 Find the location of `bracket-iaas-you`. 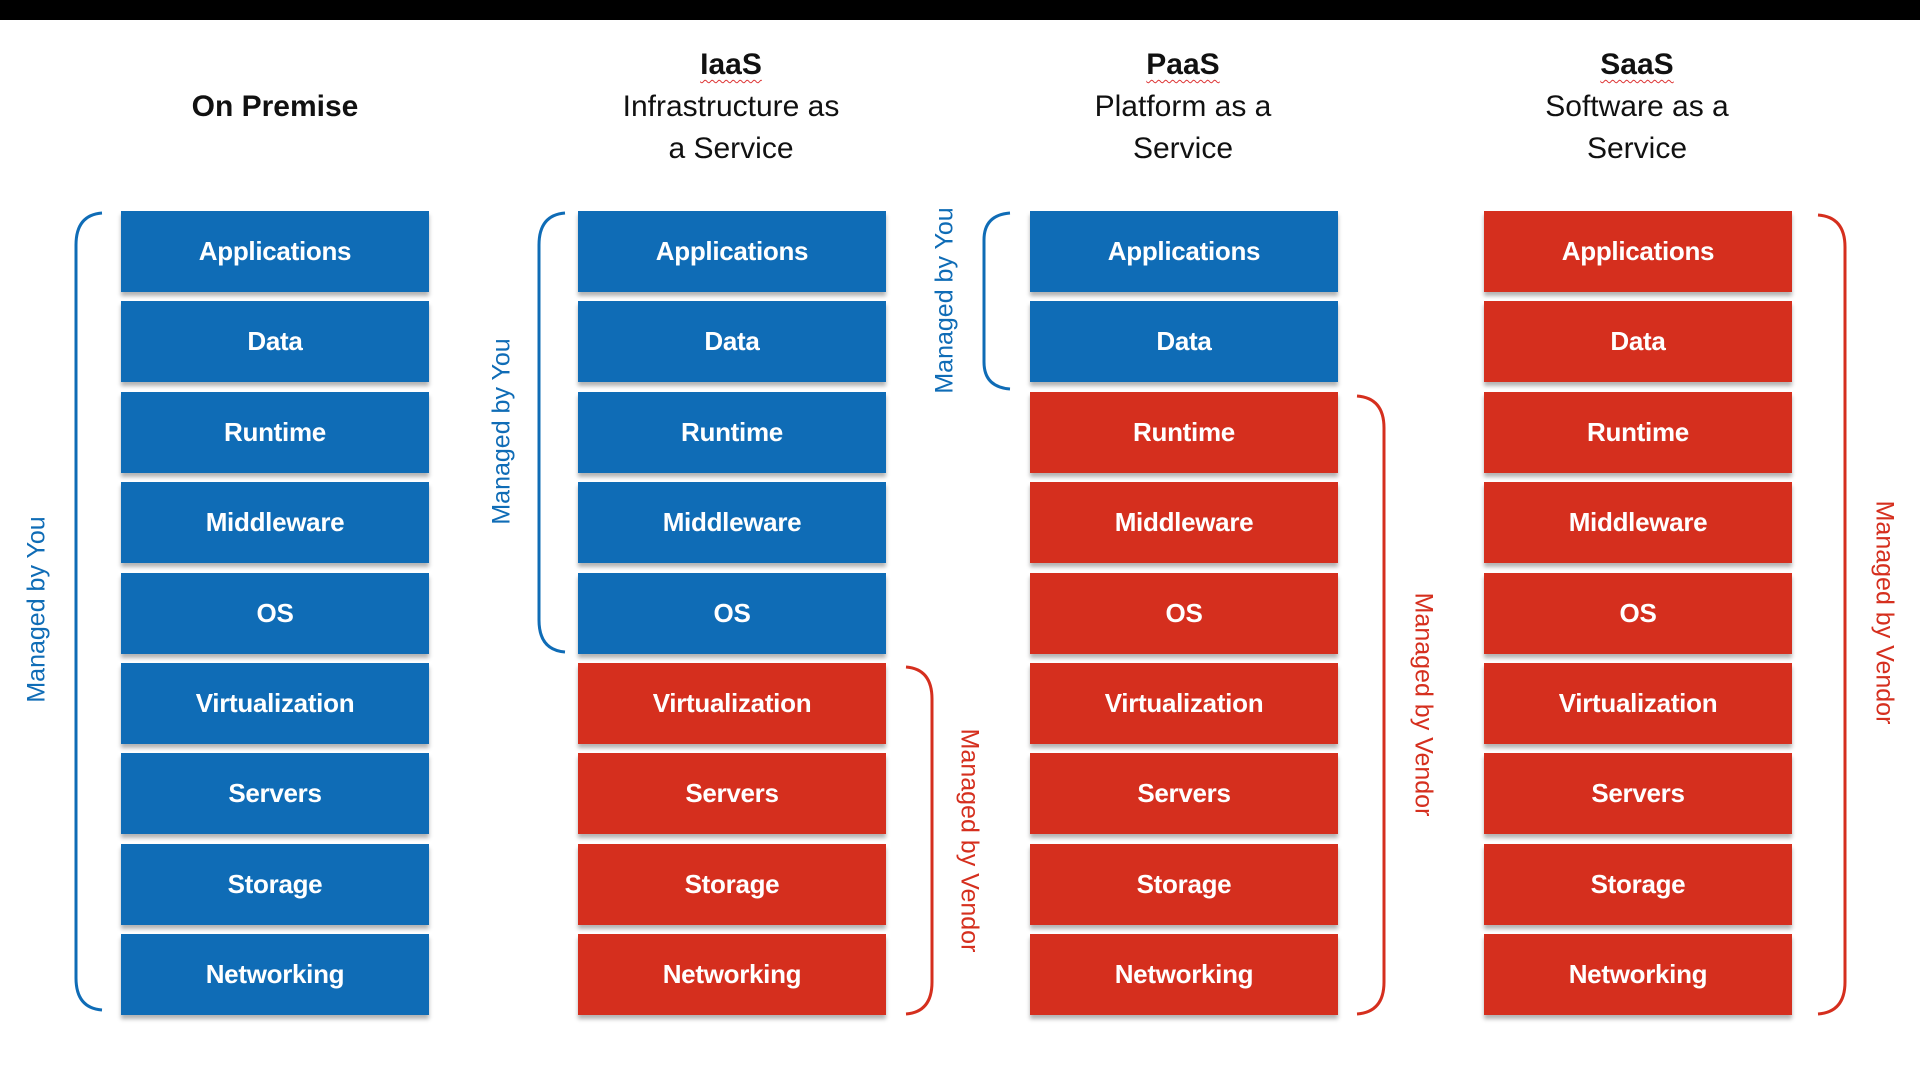

bracket-iaas-you is located at coordinates (551, 432).